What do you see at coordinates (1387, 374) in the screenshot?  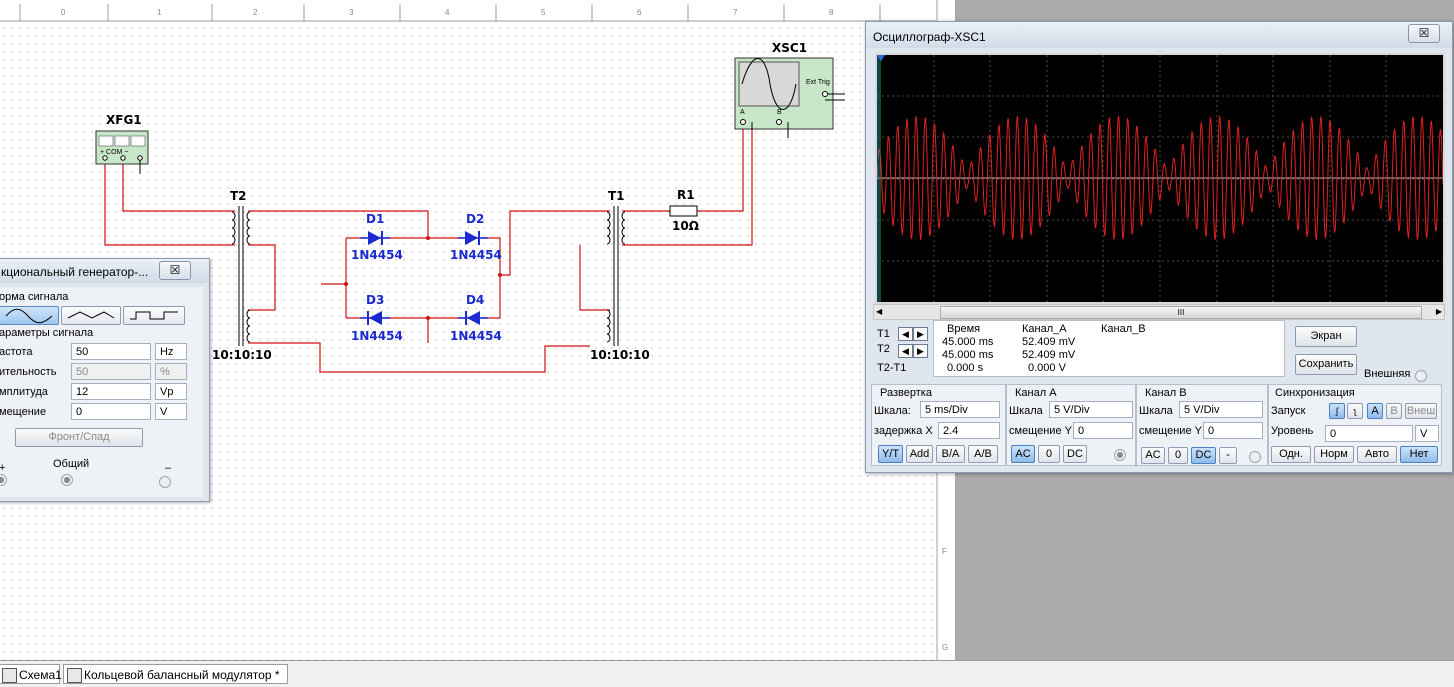 I see `external-trigger-label: Внешняя` at bounding box center [1387, 374].